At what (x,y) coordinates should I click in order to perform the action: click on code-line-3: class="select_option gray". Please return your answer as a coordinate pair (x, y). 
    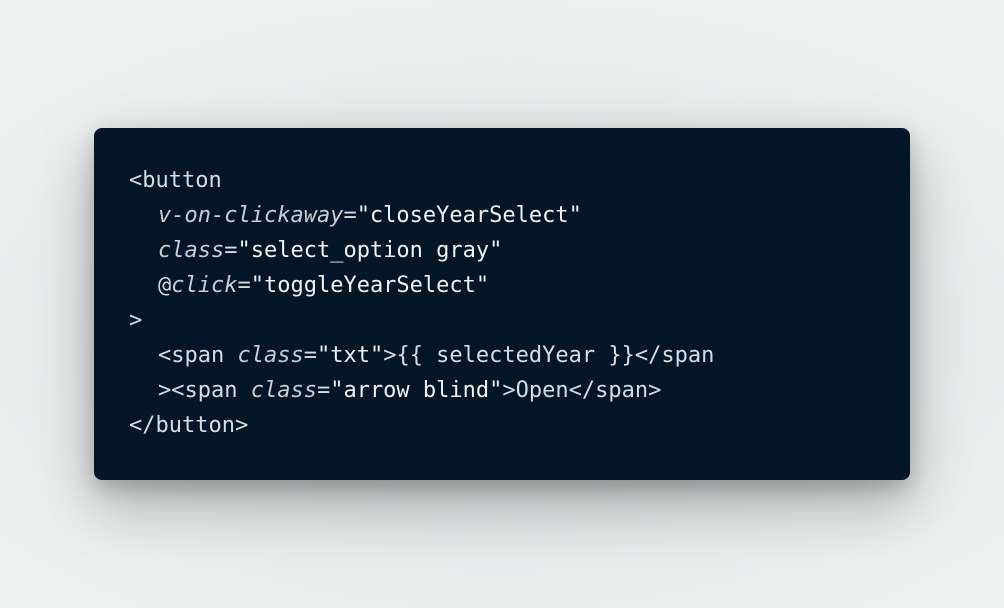
    Looking at the image, I should click on (519, 254).